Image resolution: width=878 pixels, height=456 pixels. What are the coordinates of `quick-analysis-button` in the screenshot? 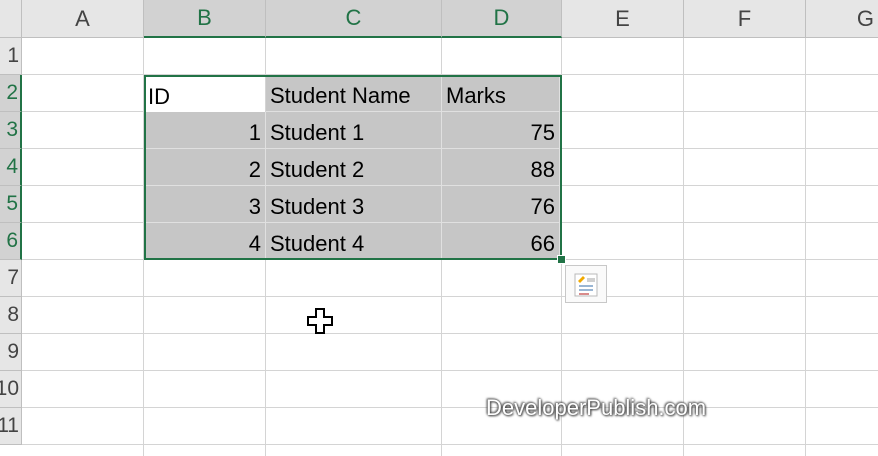 It's located at (586, 284).